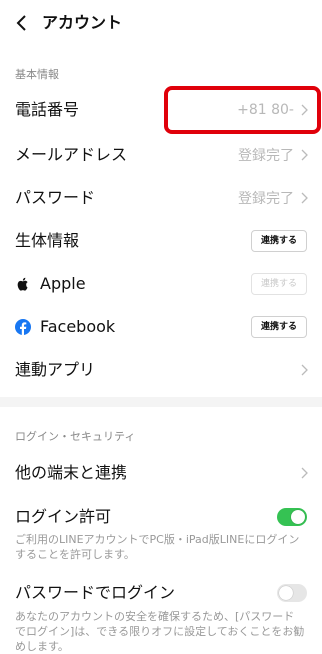 This screenshot has width=322, height=654. I want to click on facebook-row: Facebook 連携する, so click(161, 327).